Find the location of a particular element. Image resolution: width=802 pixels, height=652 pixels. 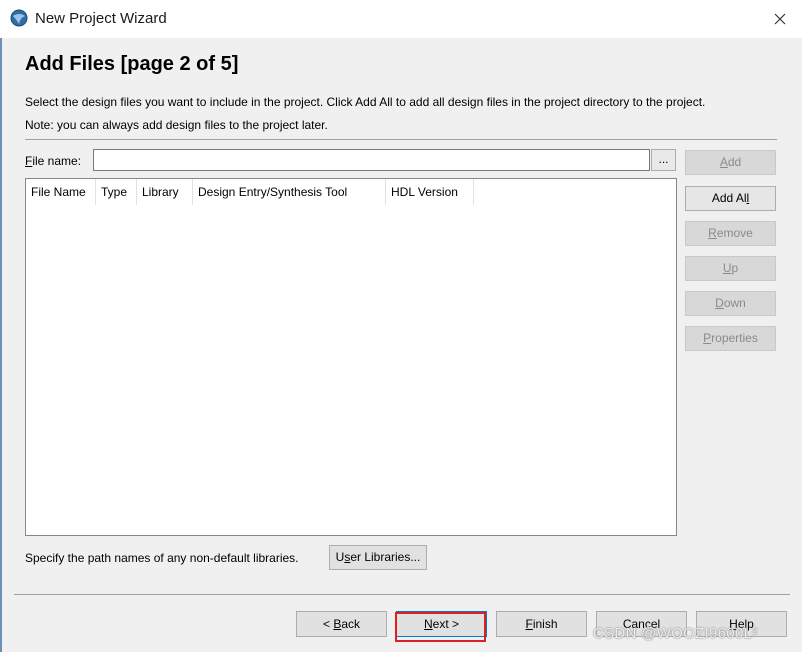

header-divider is located at coordinates (401, 139).